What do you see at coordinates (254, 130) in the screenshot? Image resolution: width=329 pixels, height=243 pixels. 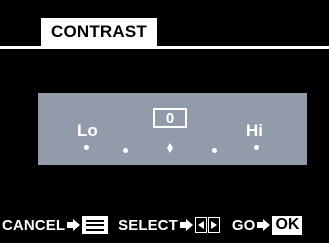 I see `high-label: Hi` at bounding box center [254, 130].